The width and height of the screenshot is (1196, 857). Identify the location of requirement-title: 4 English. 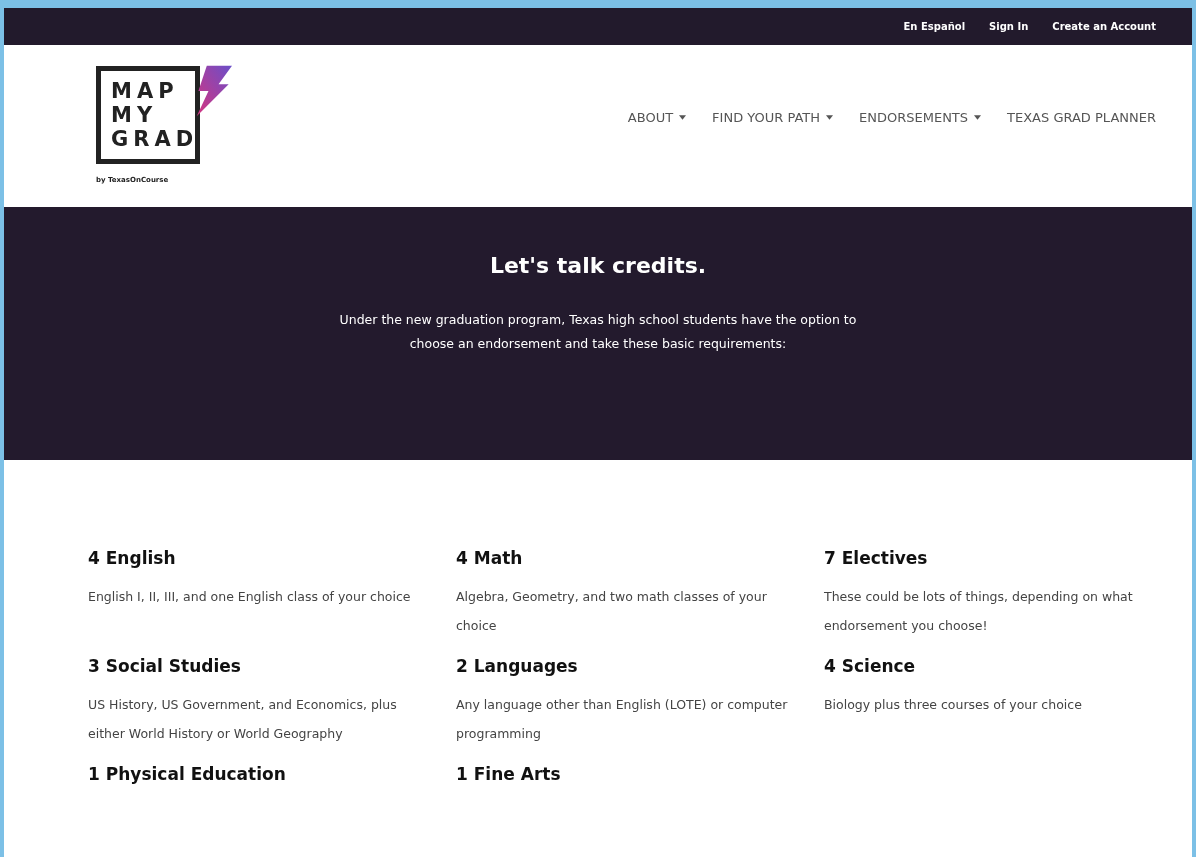
(132, 558).